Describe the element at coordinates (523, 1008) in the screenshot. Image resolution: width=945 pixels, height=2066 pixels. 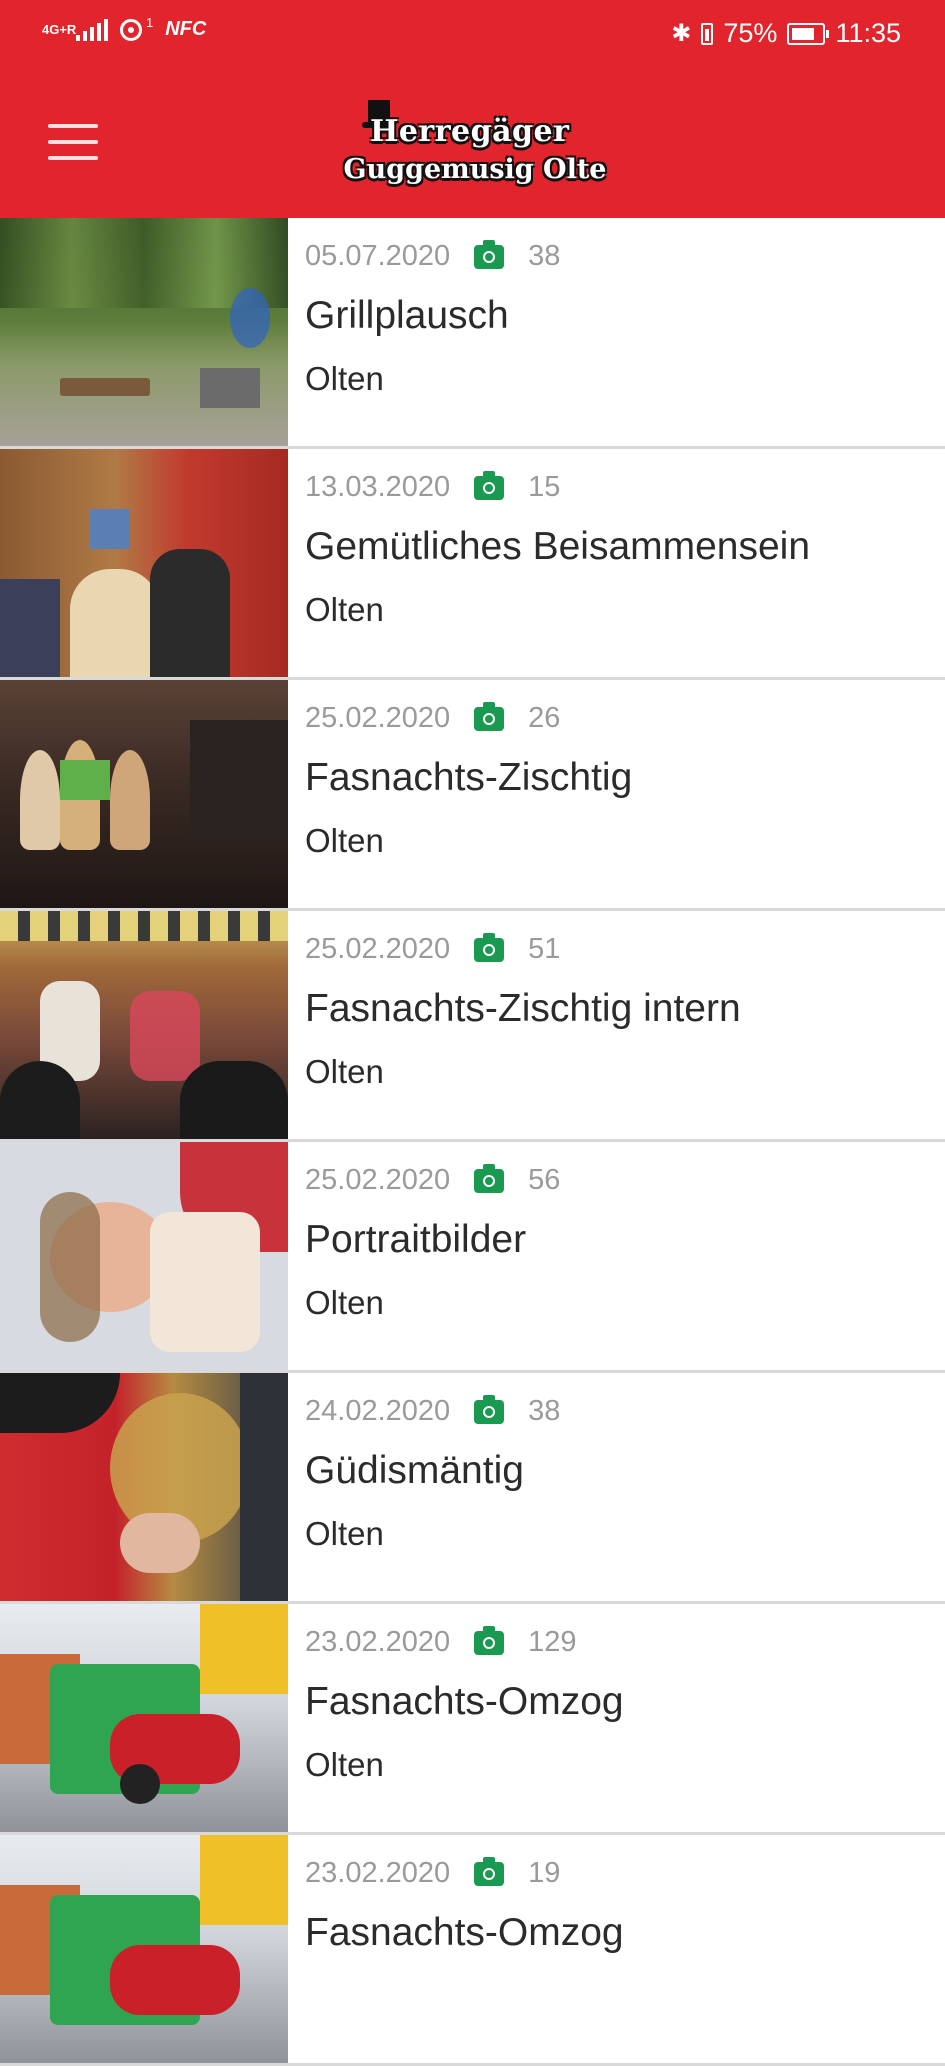
I see `album-title: Fasnachts-Zischtig intern` at that location.